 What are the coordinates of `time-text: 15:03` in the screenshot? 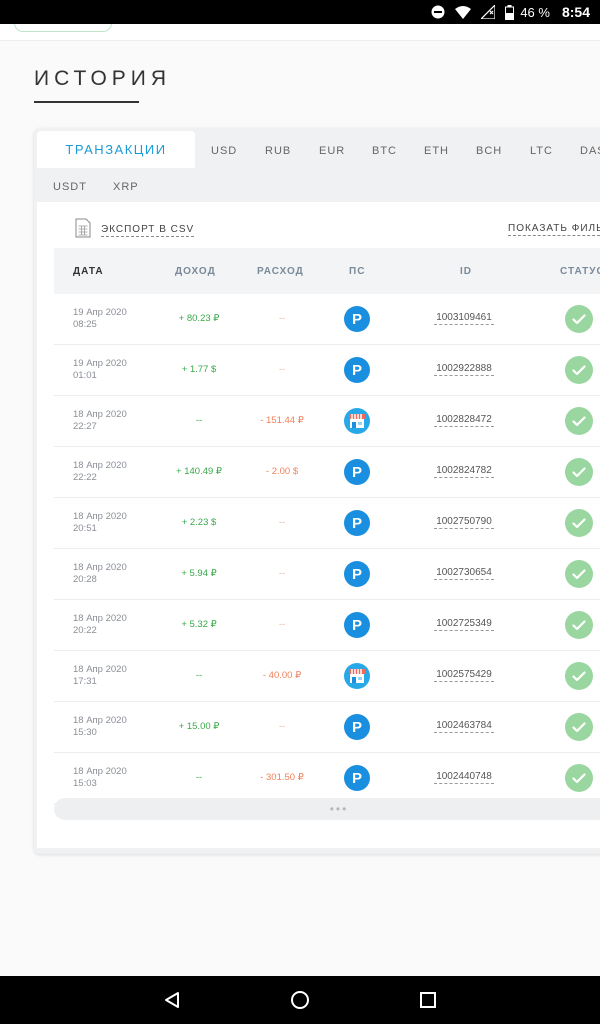 It's located at (85, 783).